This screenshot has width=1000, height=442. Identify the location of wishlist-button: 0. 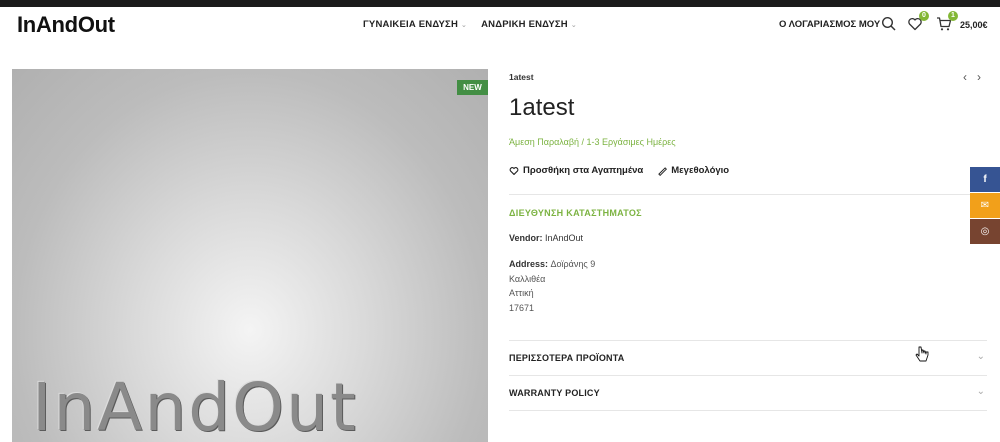
(918, 21).